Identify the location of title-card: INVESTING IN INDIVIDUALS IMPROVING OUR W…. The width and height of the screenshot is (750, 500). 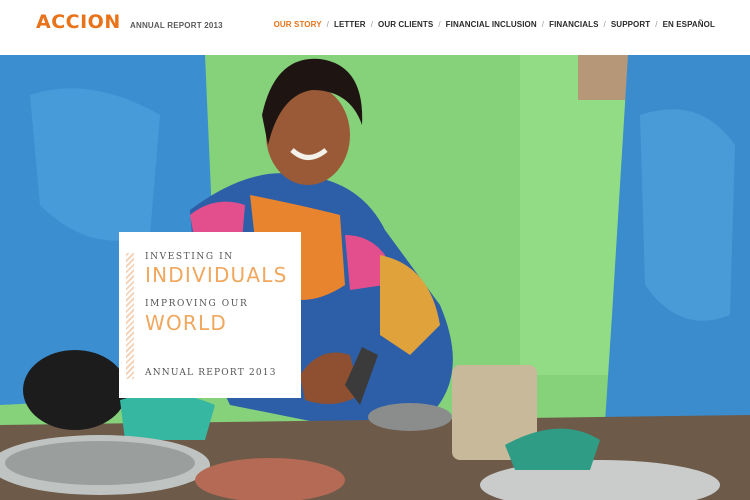
(210, 315).